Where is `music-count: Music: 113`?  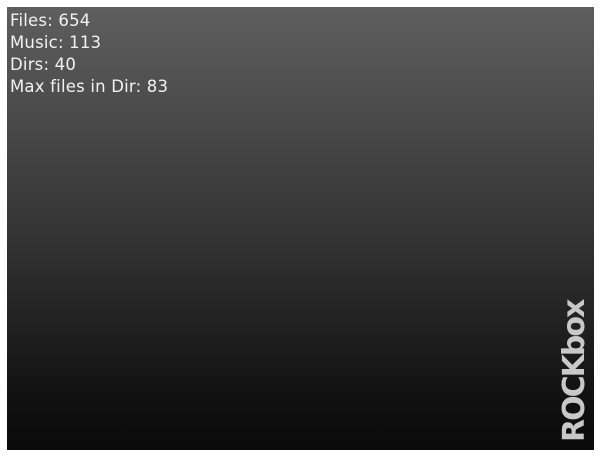 music-count: Music: 113 is located at coordinates (56, 42).